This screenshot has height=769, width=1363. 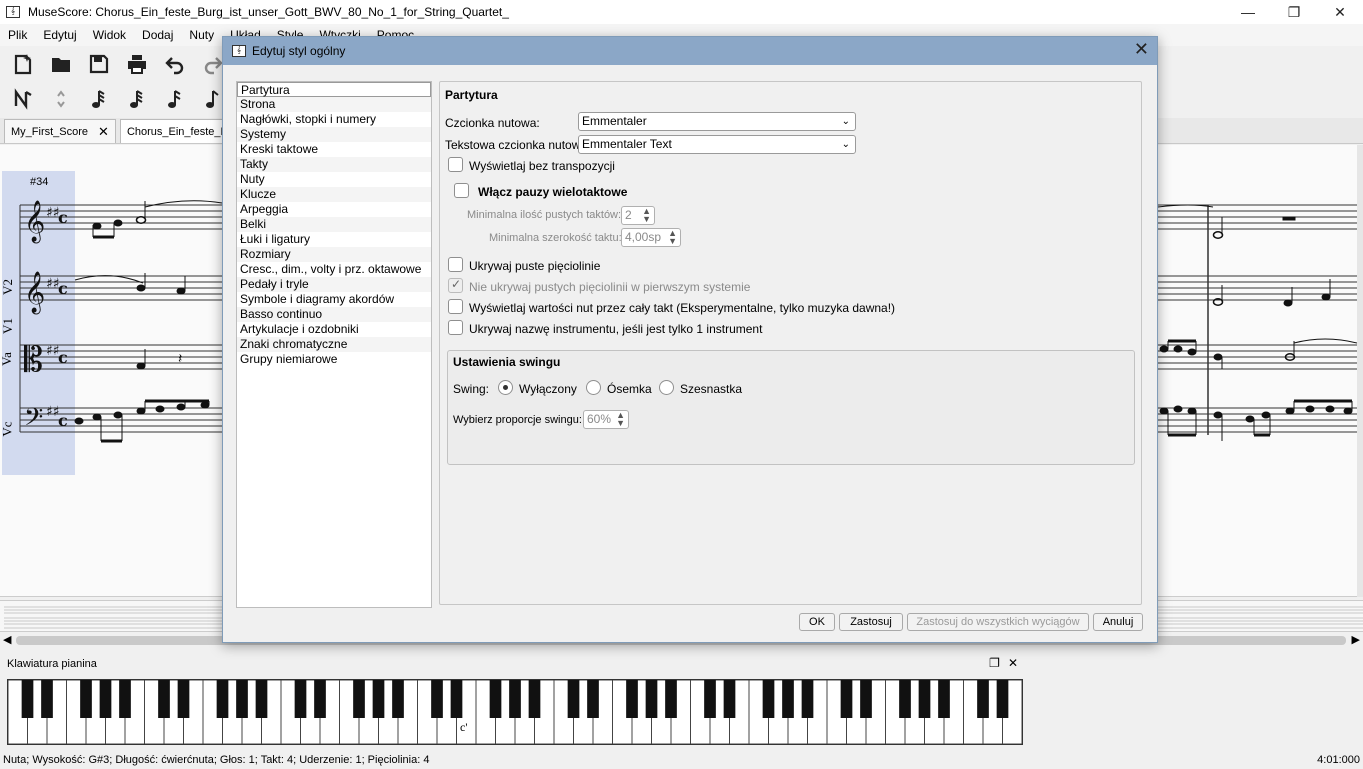 I want to click on category-item: Grupy niemiarowe, so click(x=334, y=359).